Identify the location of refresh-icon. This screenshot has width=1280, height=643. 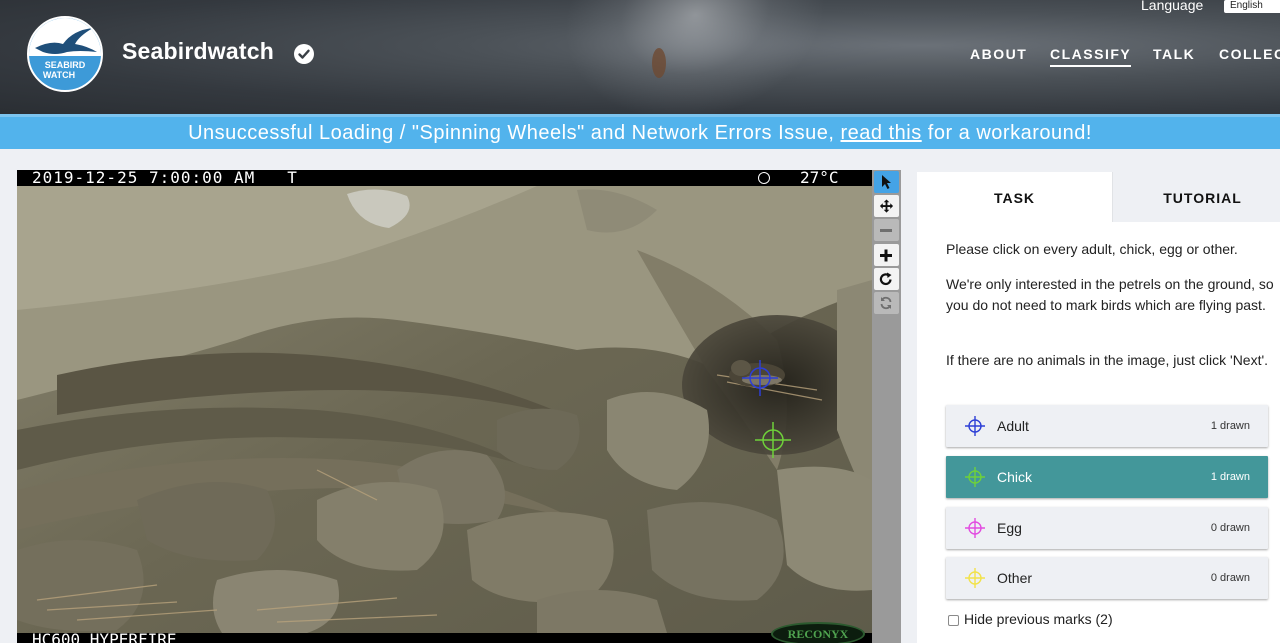
(886, 303).